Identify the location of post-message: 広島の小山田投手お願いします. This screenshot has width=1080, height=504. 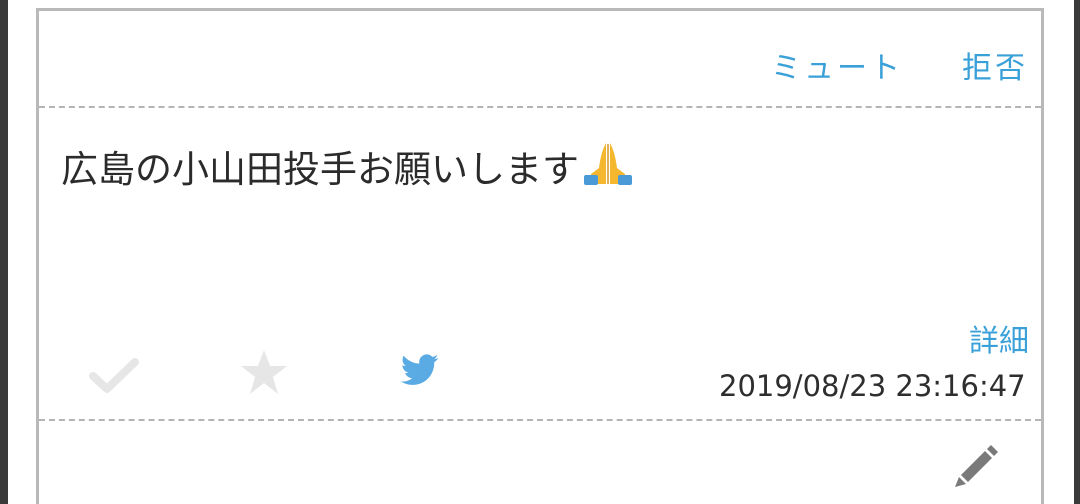
(347, 167).